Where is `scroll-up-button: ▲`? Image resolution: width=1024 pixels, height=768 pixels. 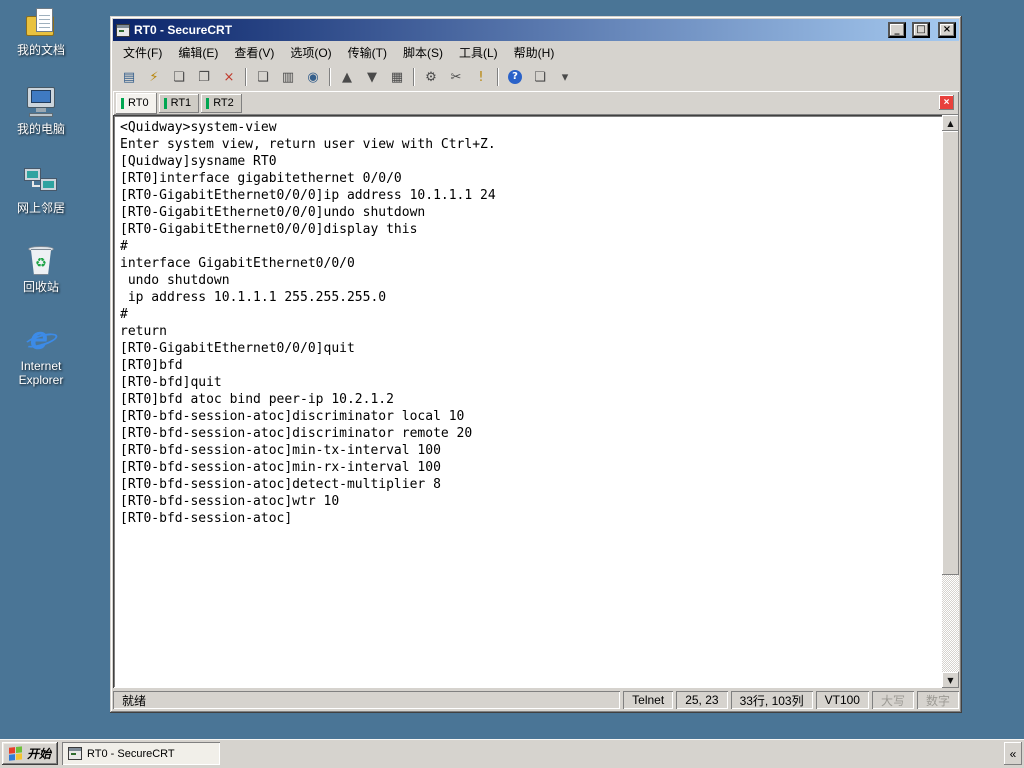
scroll-up-button: ▲ is located at coordinates (950, 123).